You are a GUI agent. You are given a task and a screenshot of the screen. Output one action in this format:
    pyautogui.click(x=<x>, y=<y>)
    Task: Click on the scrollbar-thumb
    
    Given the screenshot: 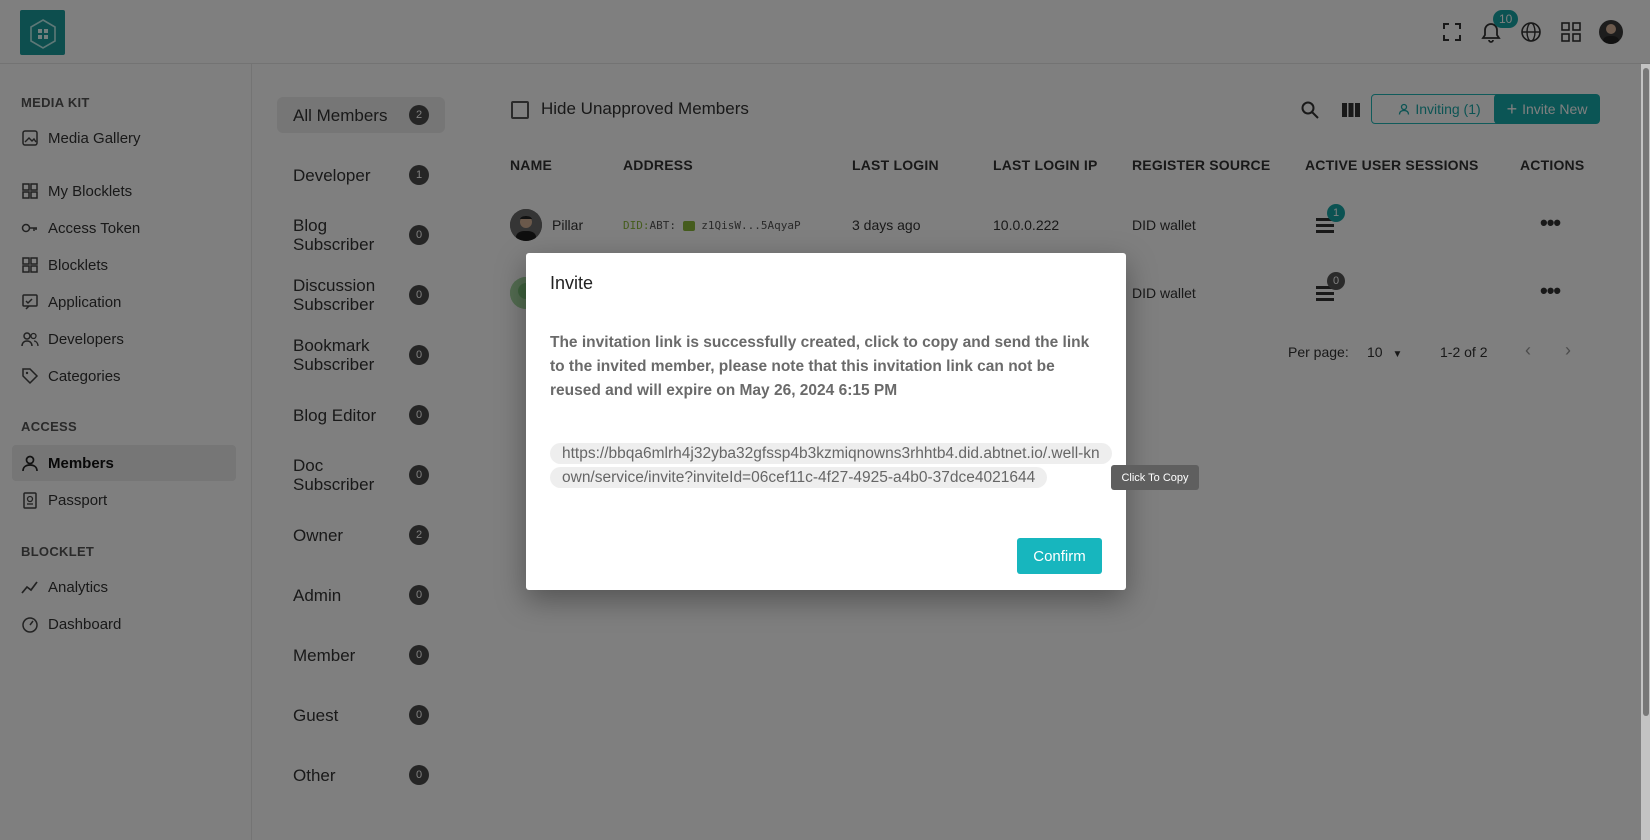 What is the action you would take?
    pyautogui.click(x=1646, y=392)
    